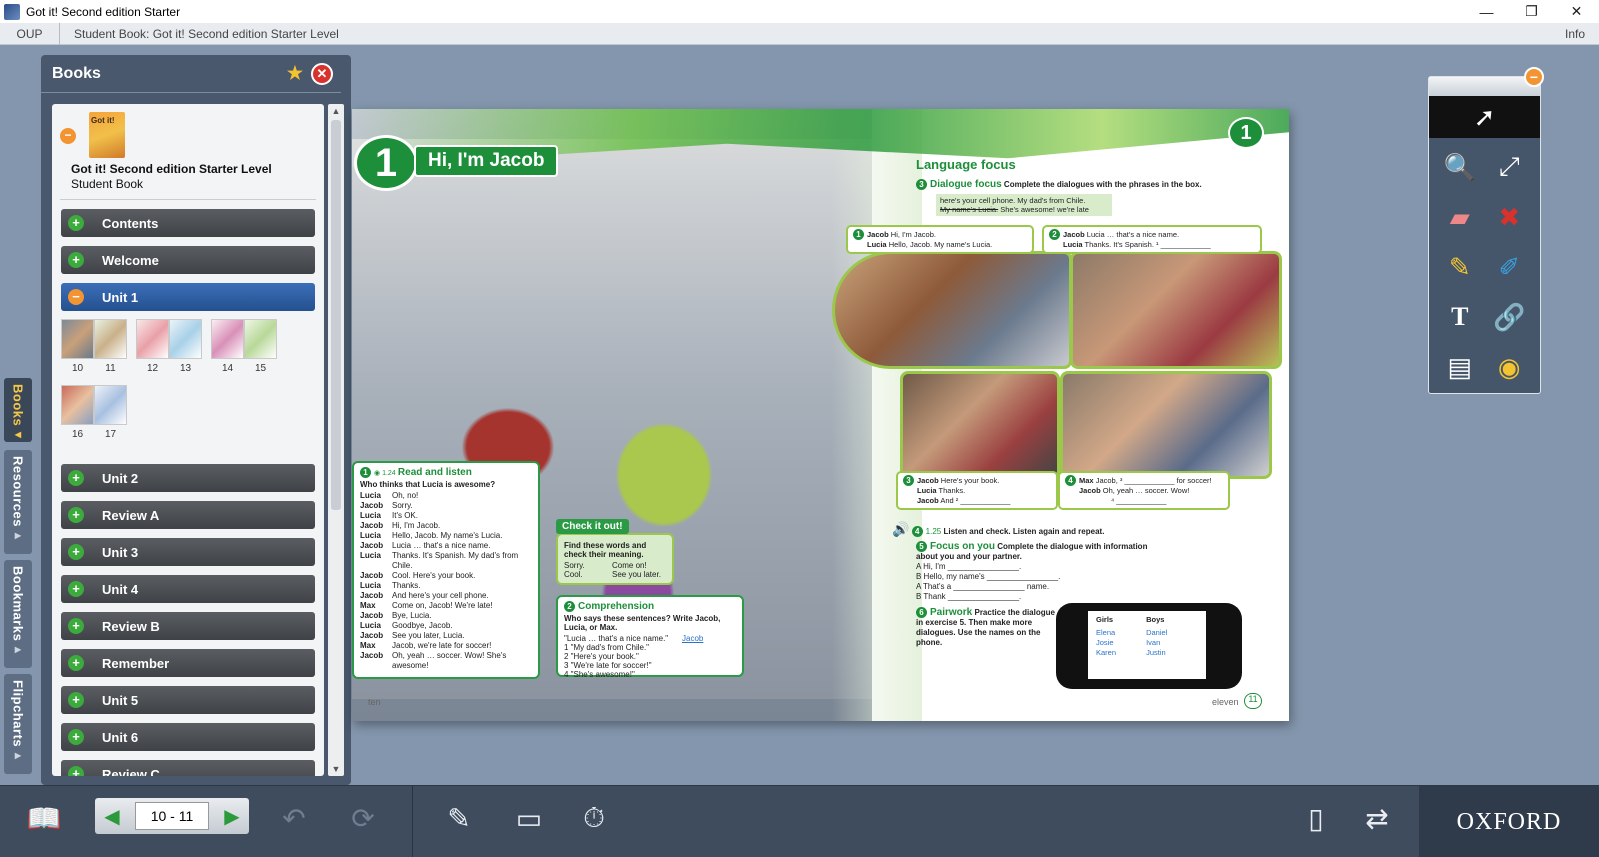 Image resolution: width=1599 pixels, height=857 pixels. Describe the element at coordinates (336, 111) in the screenshot. I see `scroll-up-icon: ▲` at that location.